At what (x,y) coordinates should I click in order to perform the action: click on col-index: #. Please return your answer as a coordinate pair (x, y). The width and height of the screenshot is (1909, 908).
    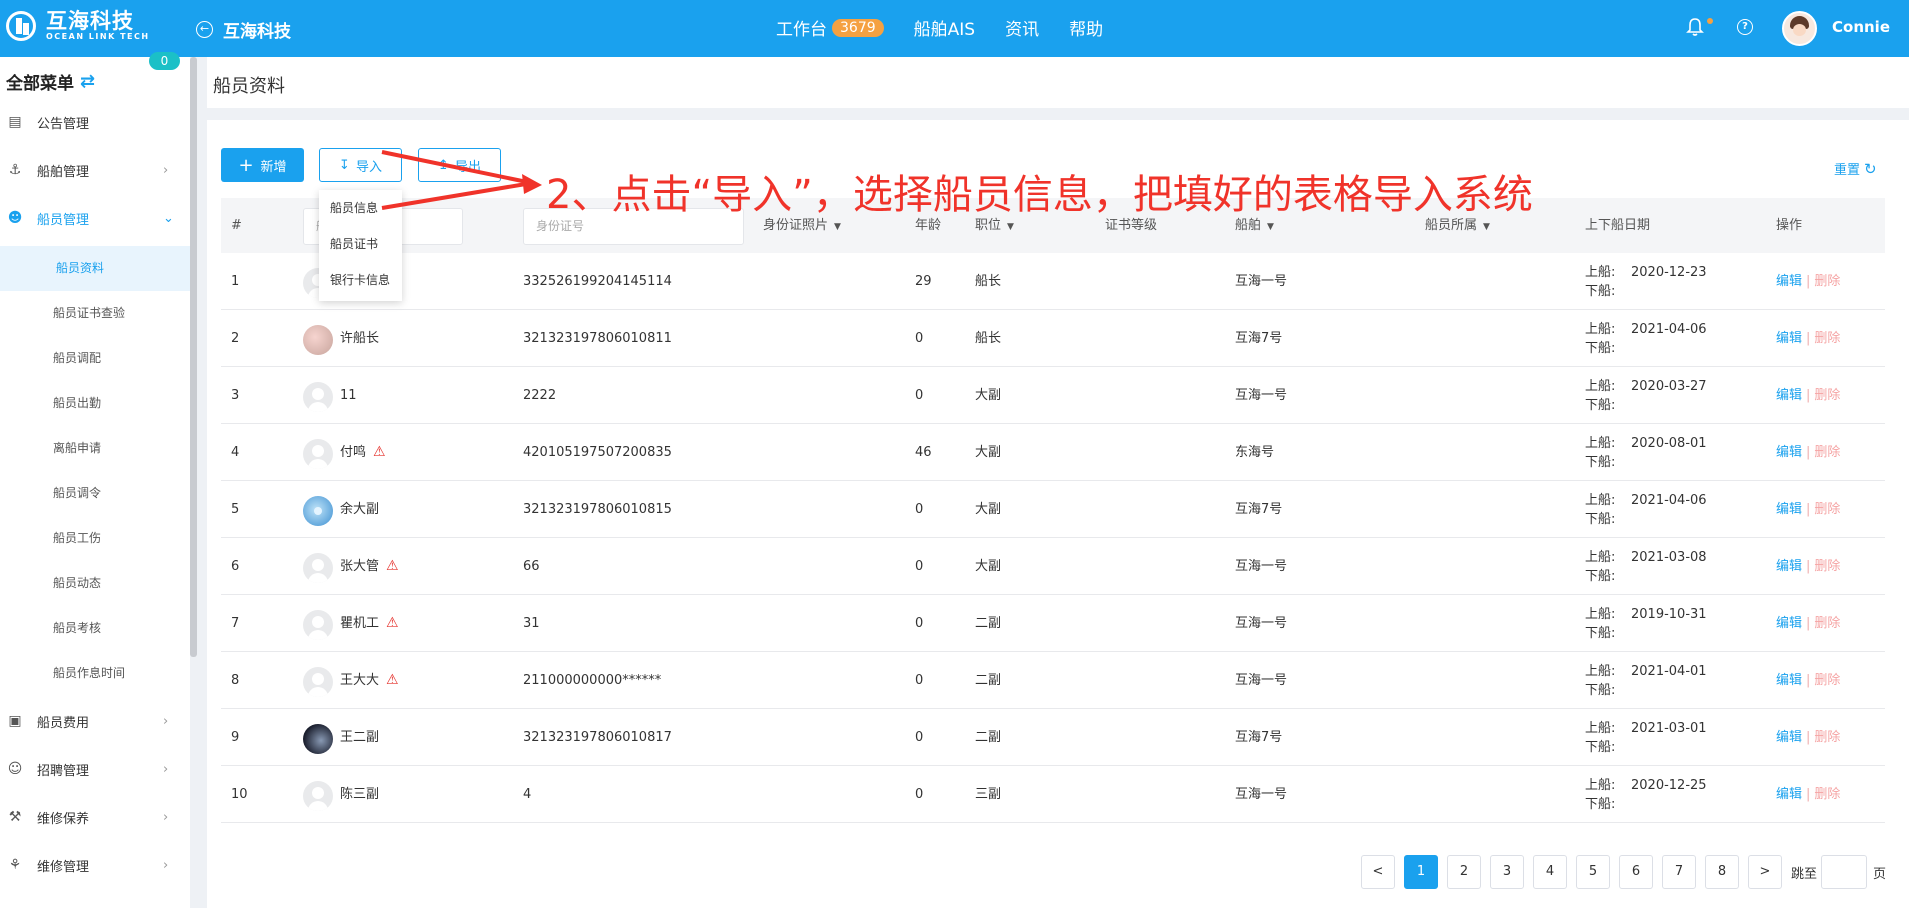
    Looking at the image, I should click on (236, 225).